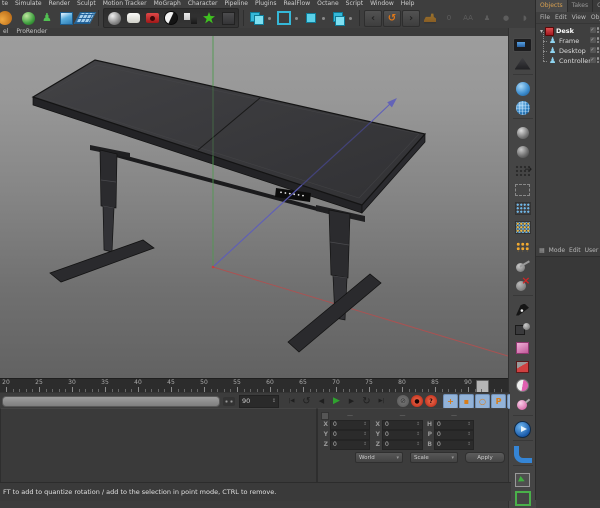 This screenshot has height=508, width=600. What do you see at coordinates (9, 18) in the screenshot?
I see `pen-tool-icon` at bounding box center [9, 18].